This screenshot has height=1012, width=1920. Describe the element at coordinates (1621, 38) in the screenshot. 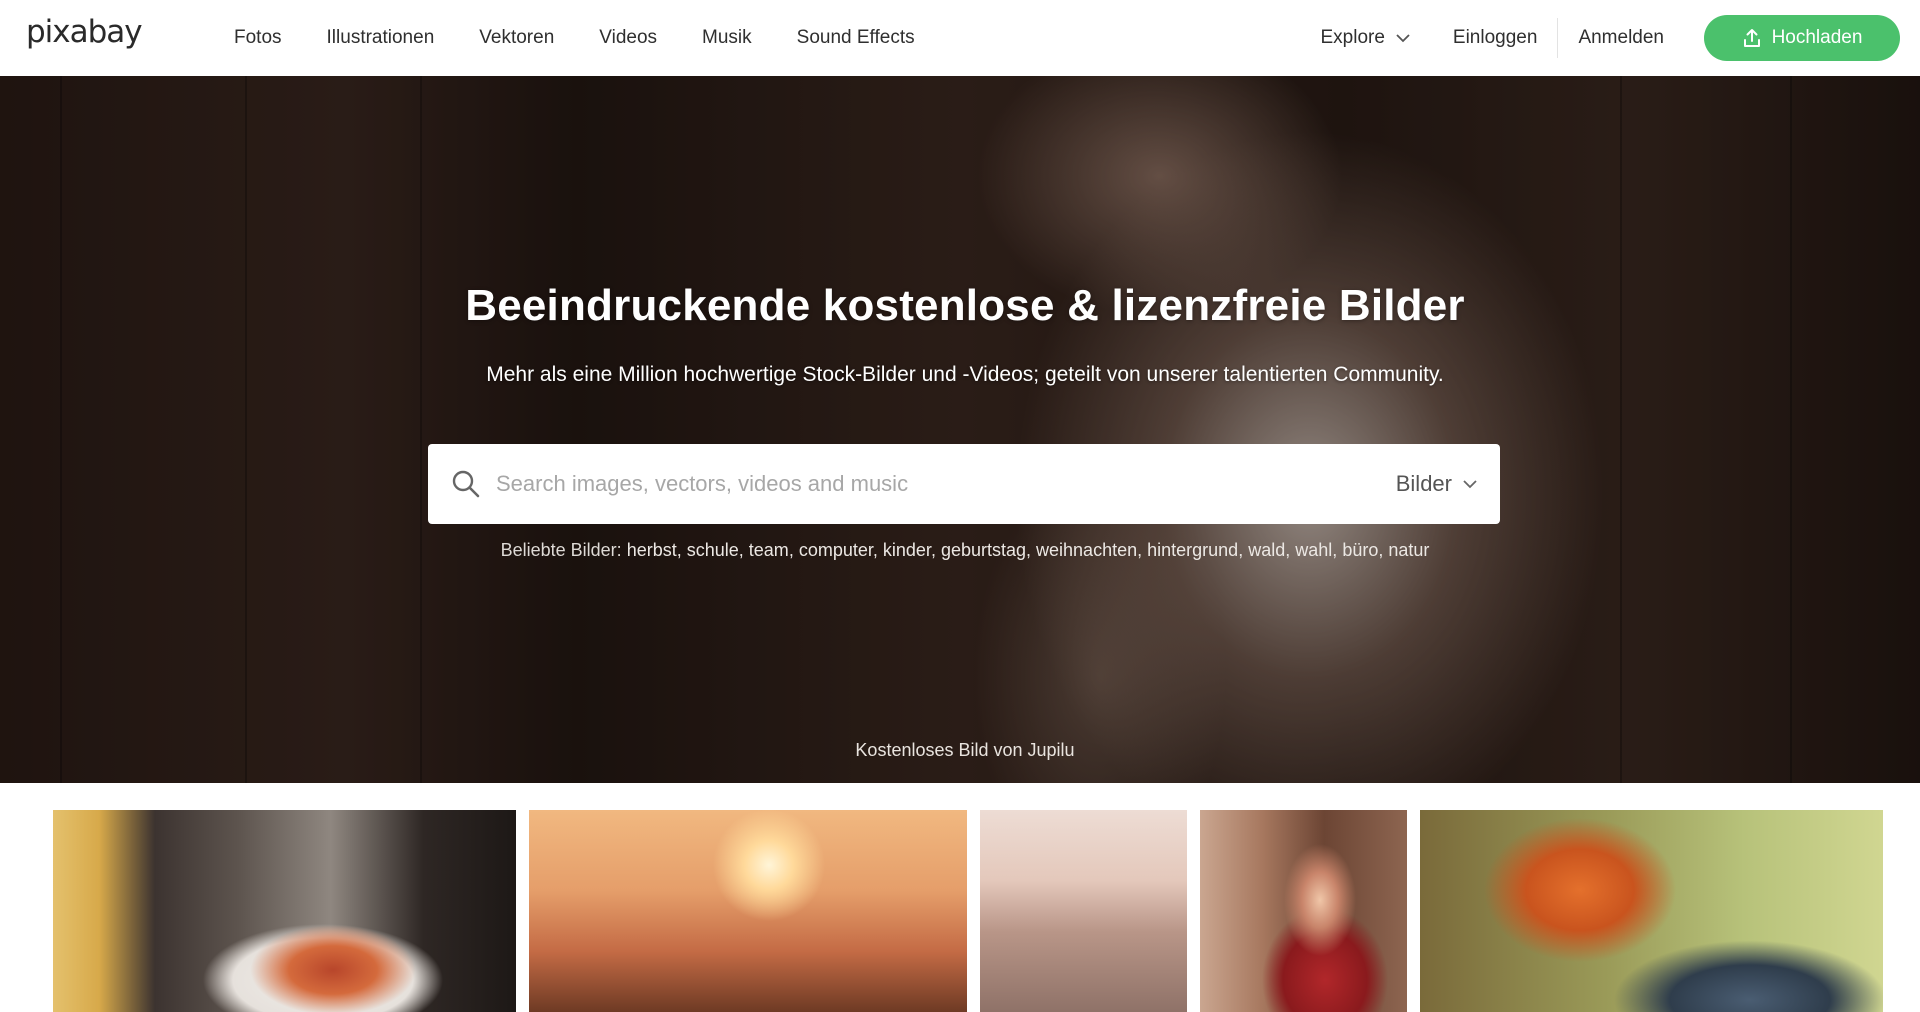

I see `signup-link: Anmelden` at that location.